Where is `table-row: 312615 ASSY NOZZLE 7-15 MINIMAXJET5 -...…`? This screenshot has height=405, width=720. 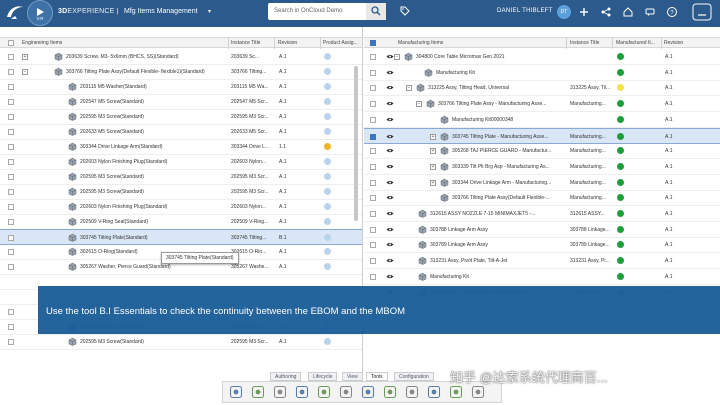 table-row: 312615 ASSY NOZZLE 7-15 MINIMAXJET5 -...… is located at coordinates (542, 214).